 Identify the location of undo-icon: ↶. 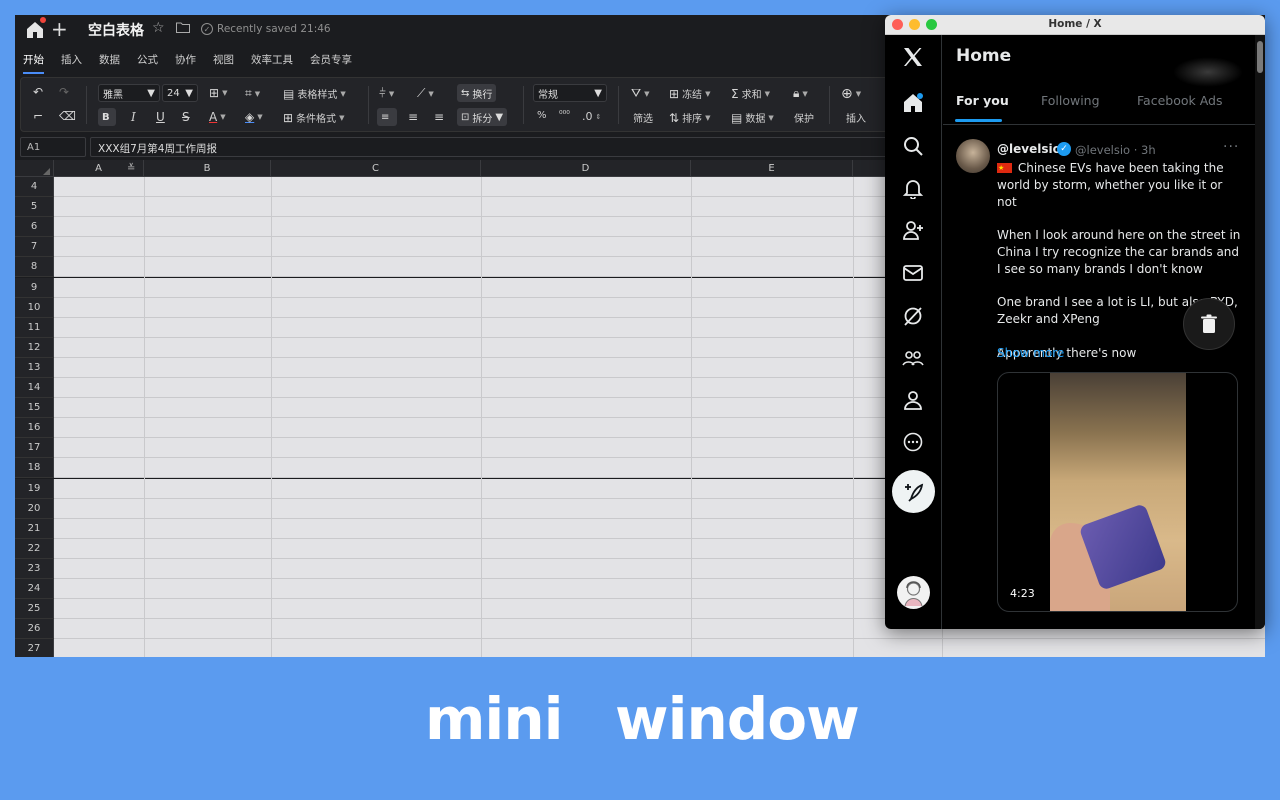
(38, 92).